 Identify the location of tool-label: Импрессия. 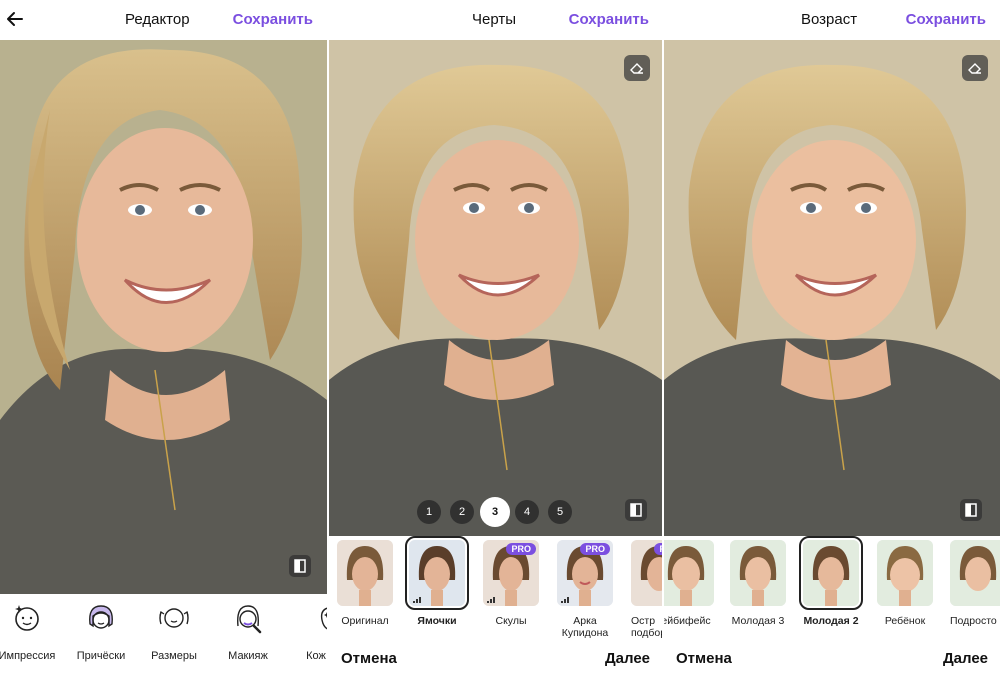
(28, 656).